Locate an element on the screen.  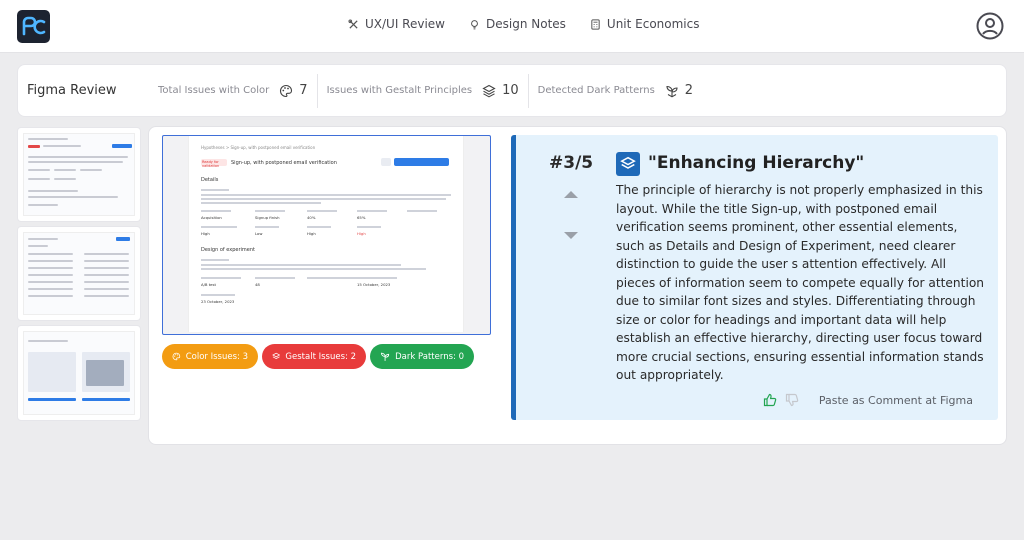
top-bar: UX/UI Review Design Notes Unit Economics is located at coordinates (512, 26).